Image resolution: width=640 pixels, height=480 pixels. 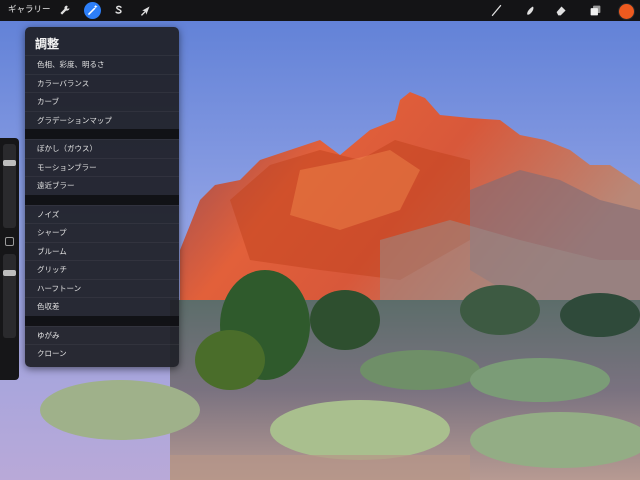 What do you see at coordinates (102, 82) in the screenshot?
I see `menu-item: カラーバランス` at bounding box center [102, 82].